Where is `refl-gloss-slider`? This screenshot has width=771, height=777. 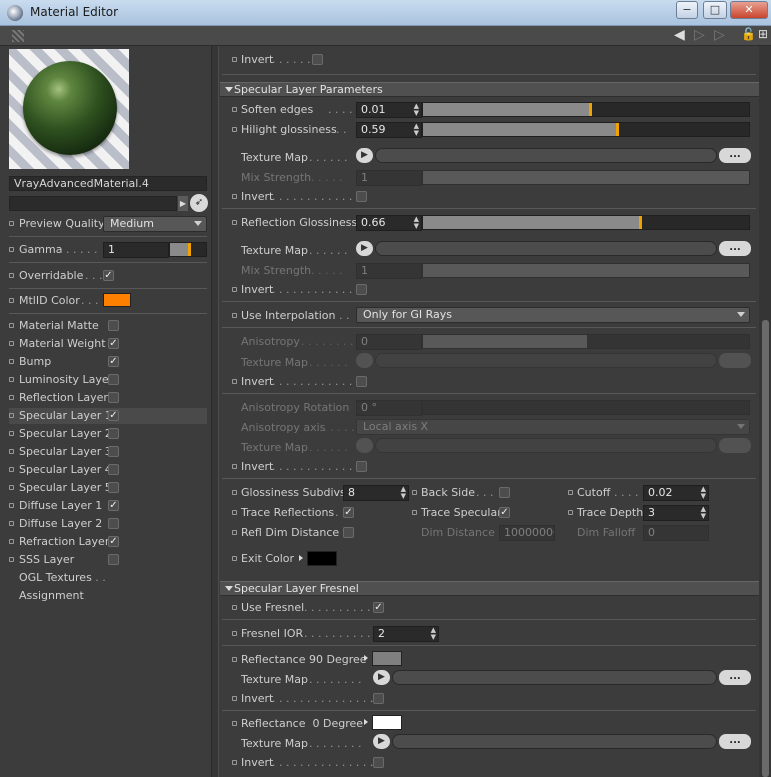 refl-gloss-slider is located at coordinates (586, 222).